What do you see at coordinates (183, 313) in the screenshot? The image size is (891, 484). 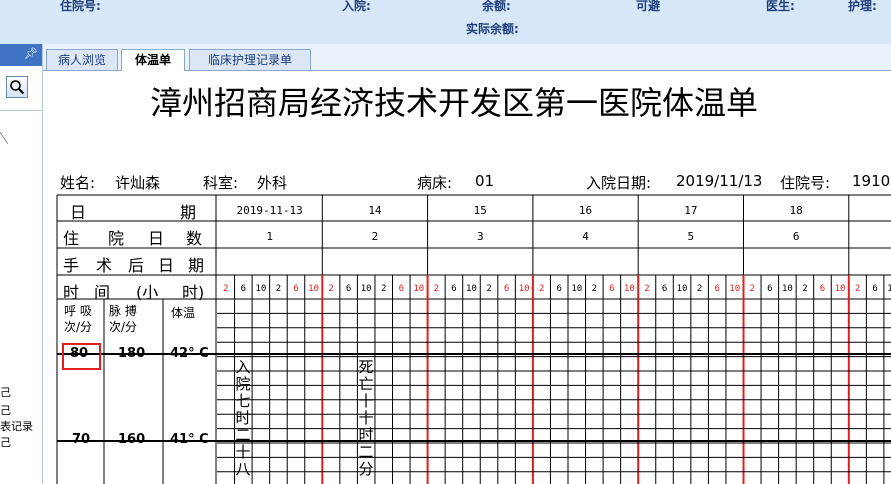 I see `temp-header: 体温` at bounding box center [183, 313].